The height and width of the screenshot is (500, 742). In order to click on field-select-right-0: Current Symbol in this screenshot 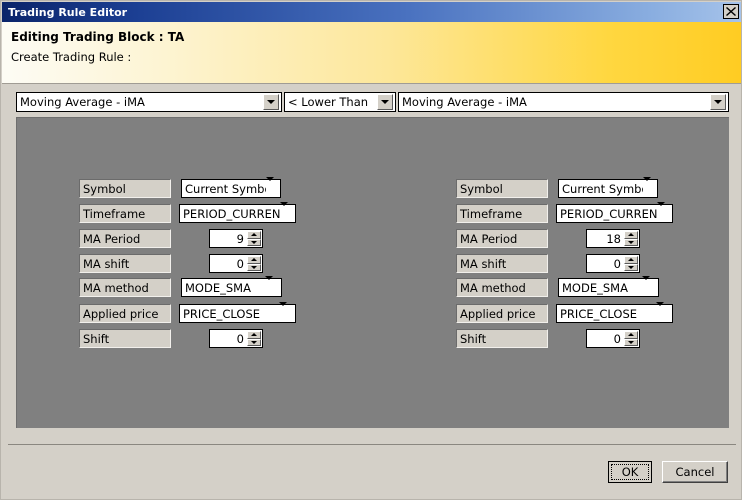, I will do `click(608, 187)`.